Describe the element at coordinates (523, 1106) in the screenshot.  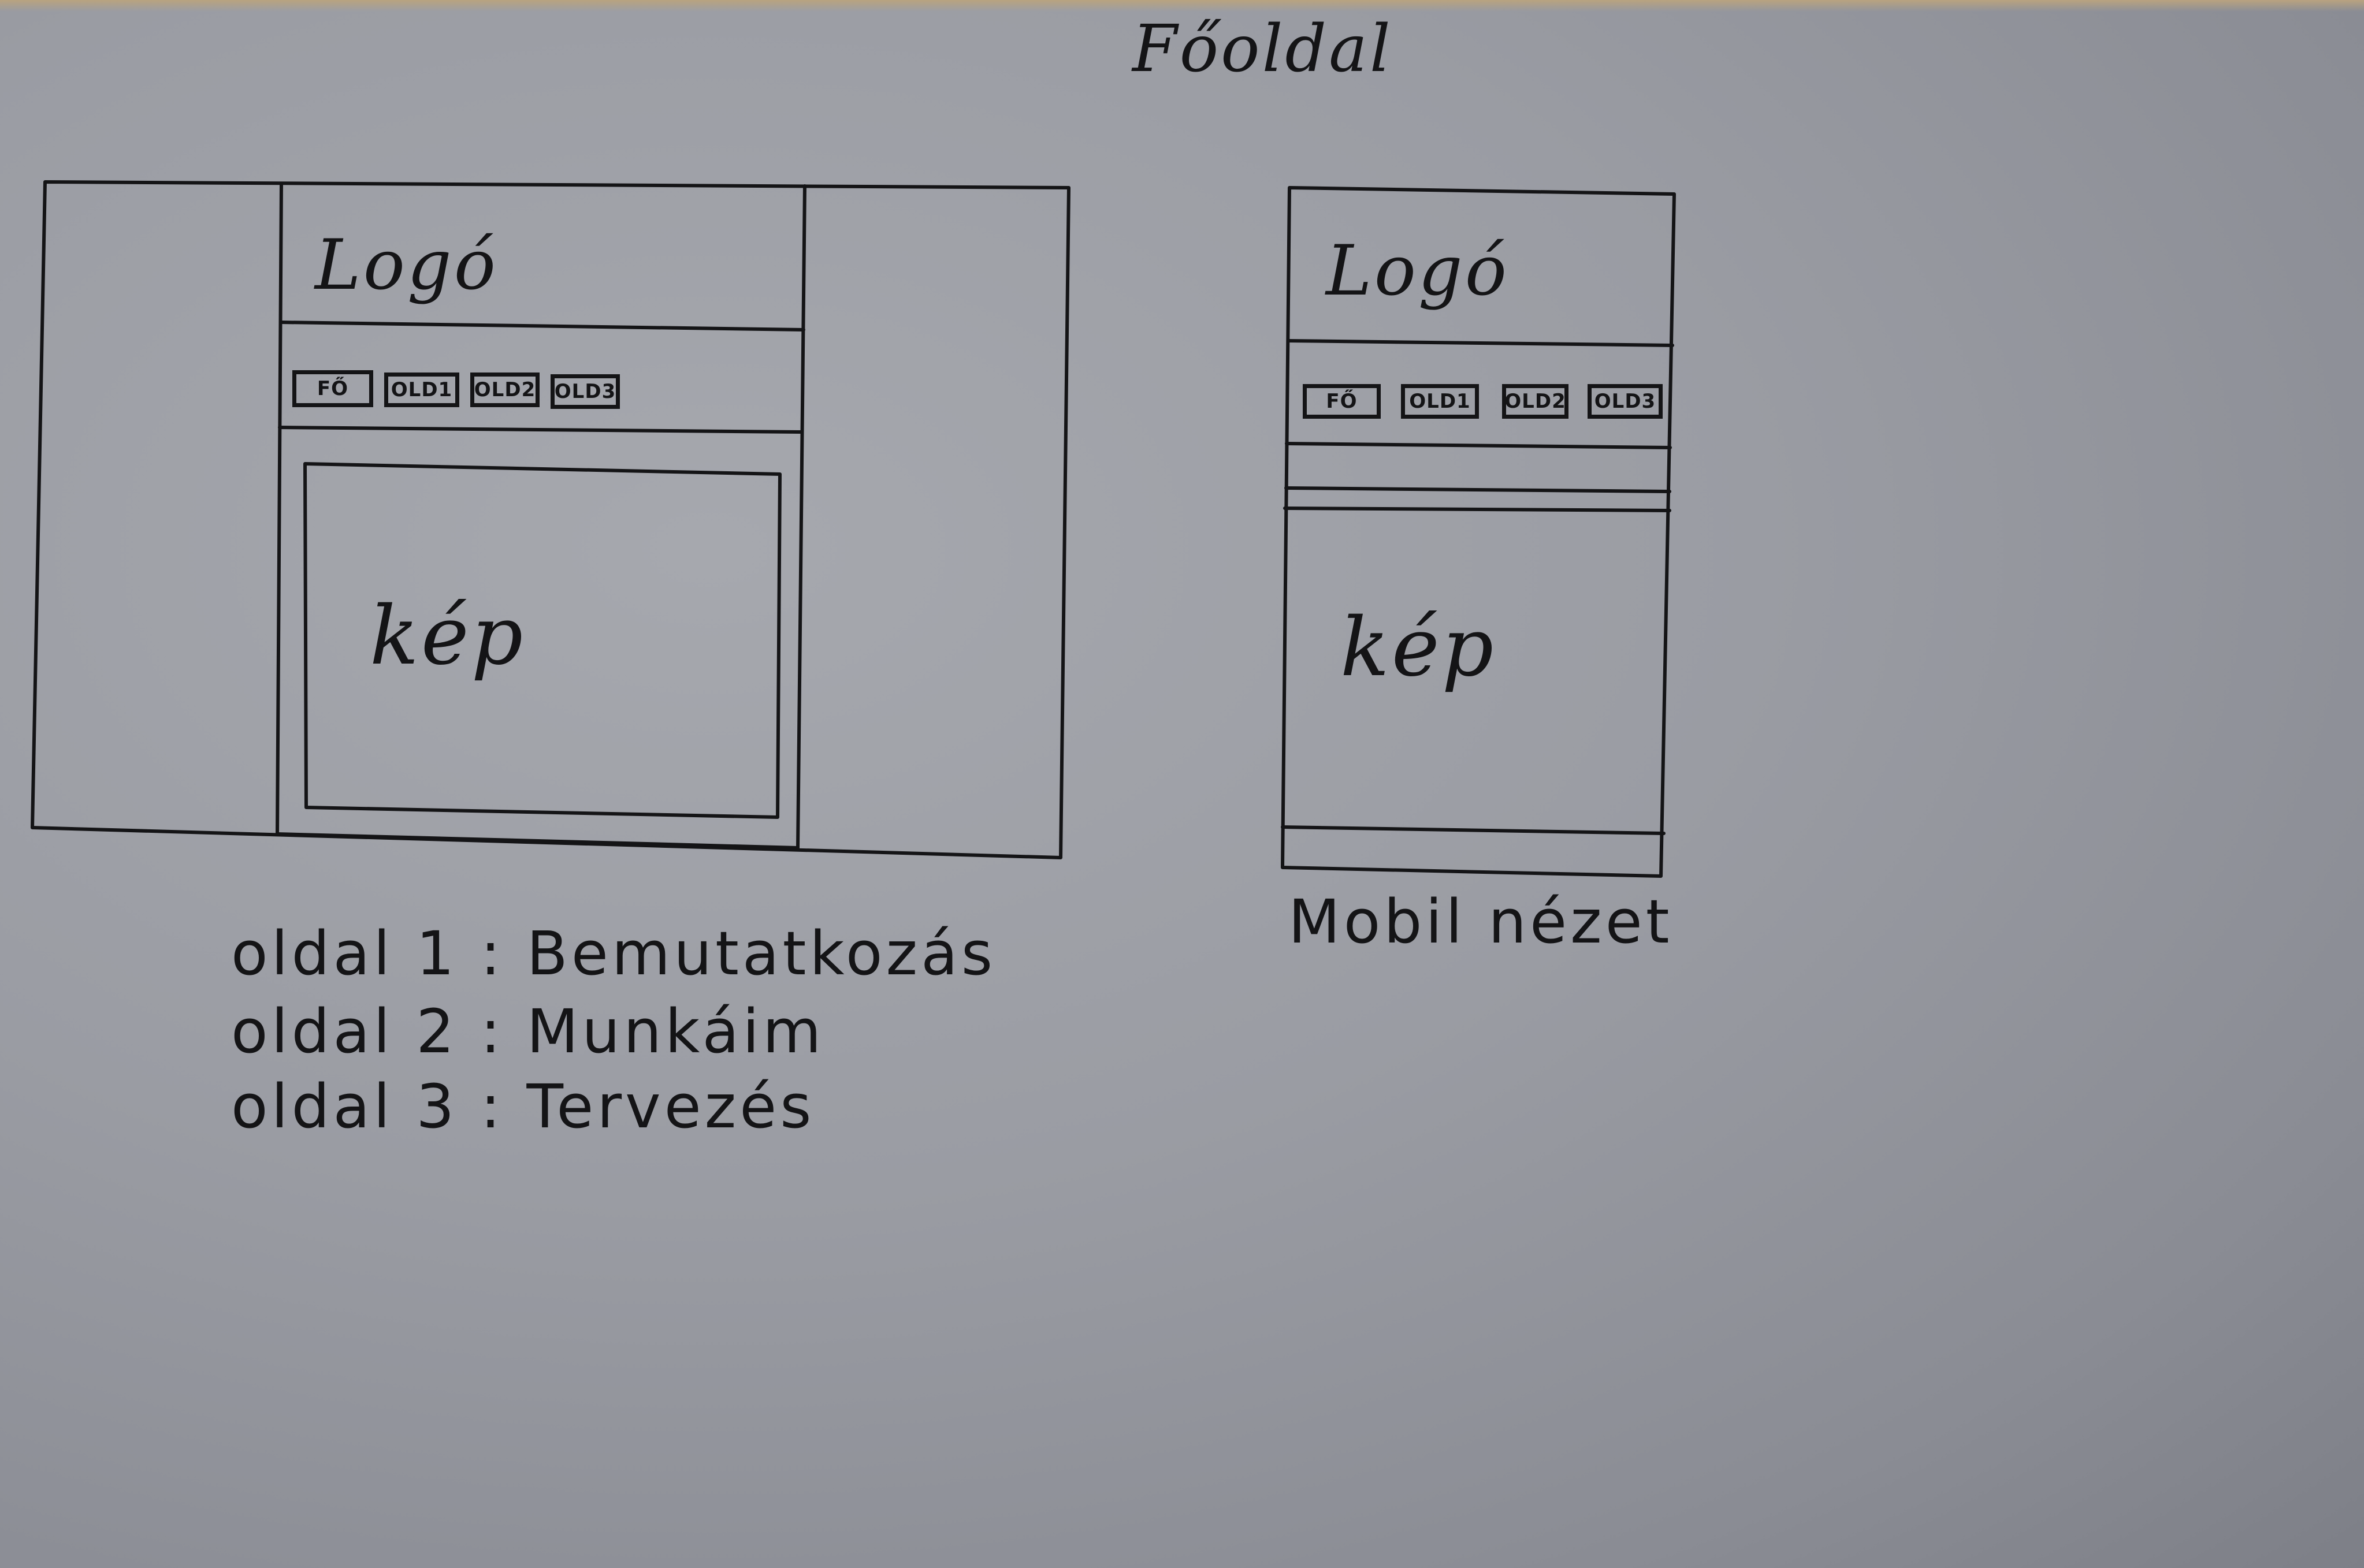
I see `legend-line-3: oldal 3 : Tervezés` at that location.